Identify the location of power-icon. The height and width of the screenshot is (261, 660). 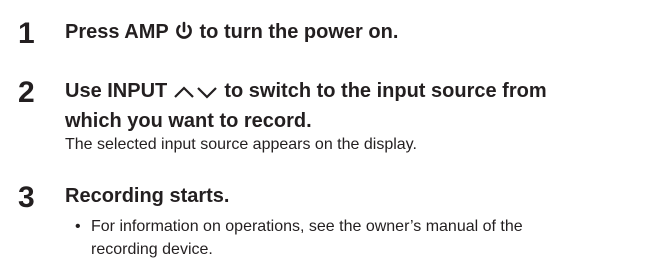
(184, 35).